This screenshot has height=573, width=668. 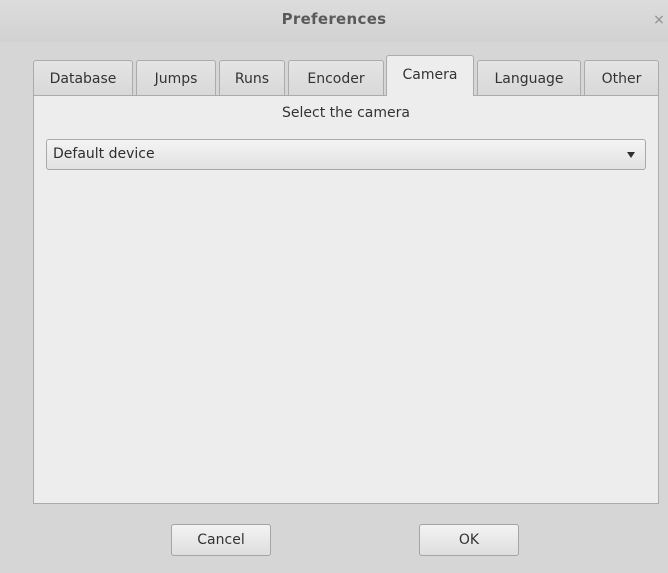 I want to click on camera-select: Default device, so click(x=346, y=154).